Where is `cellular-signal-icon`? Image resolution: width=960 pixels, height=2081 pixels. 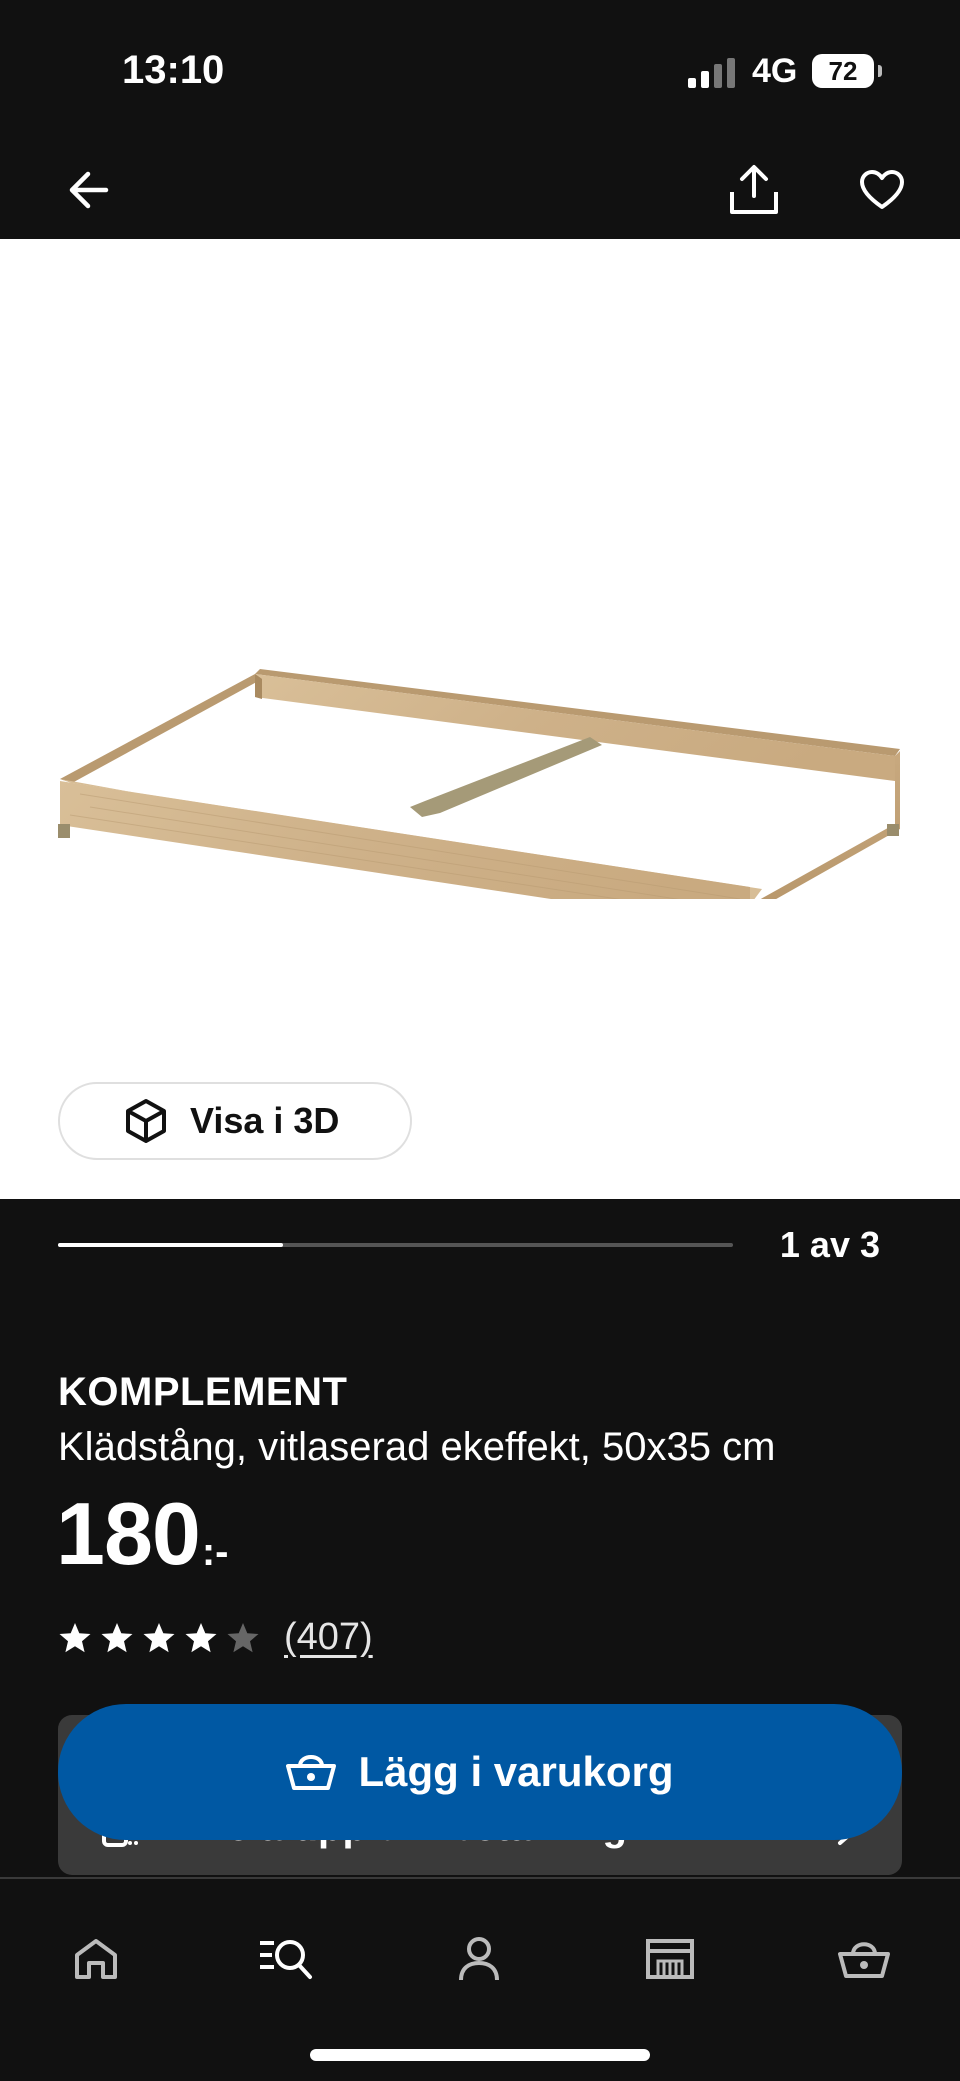 cellular-signal-icon is located at coordinates (711, 73).